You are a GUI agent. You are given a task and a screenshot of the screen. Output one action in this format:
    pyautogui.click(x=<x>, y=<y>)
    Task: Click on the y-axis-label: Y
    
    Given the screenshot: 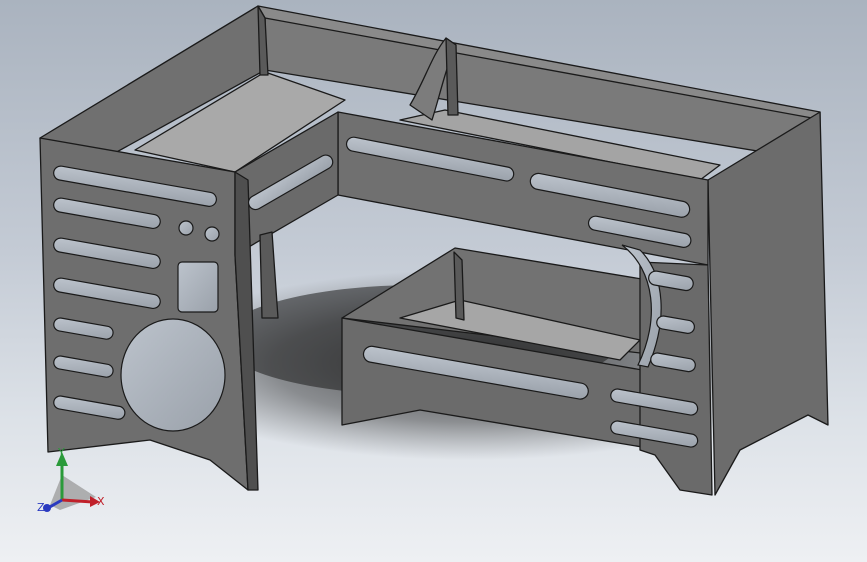 What is the action you would take?
    pyautogui.click(x=61, y=452)
    